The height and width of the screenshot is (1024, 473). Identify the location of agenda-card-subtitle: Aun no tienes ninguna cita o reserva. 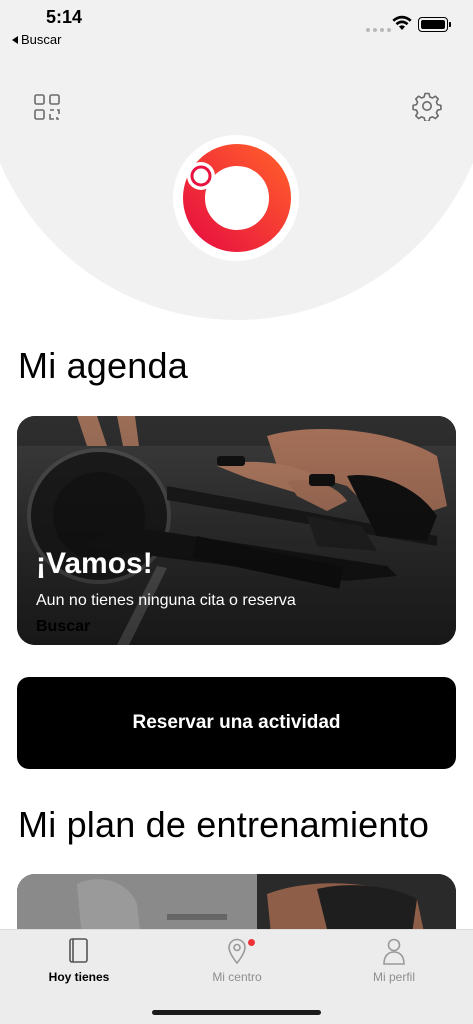
(166, 600).